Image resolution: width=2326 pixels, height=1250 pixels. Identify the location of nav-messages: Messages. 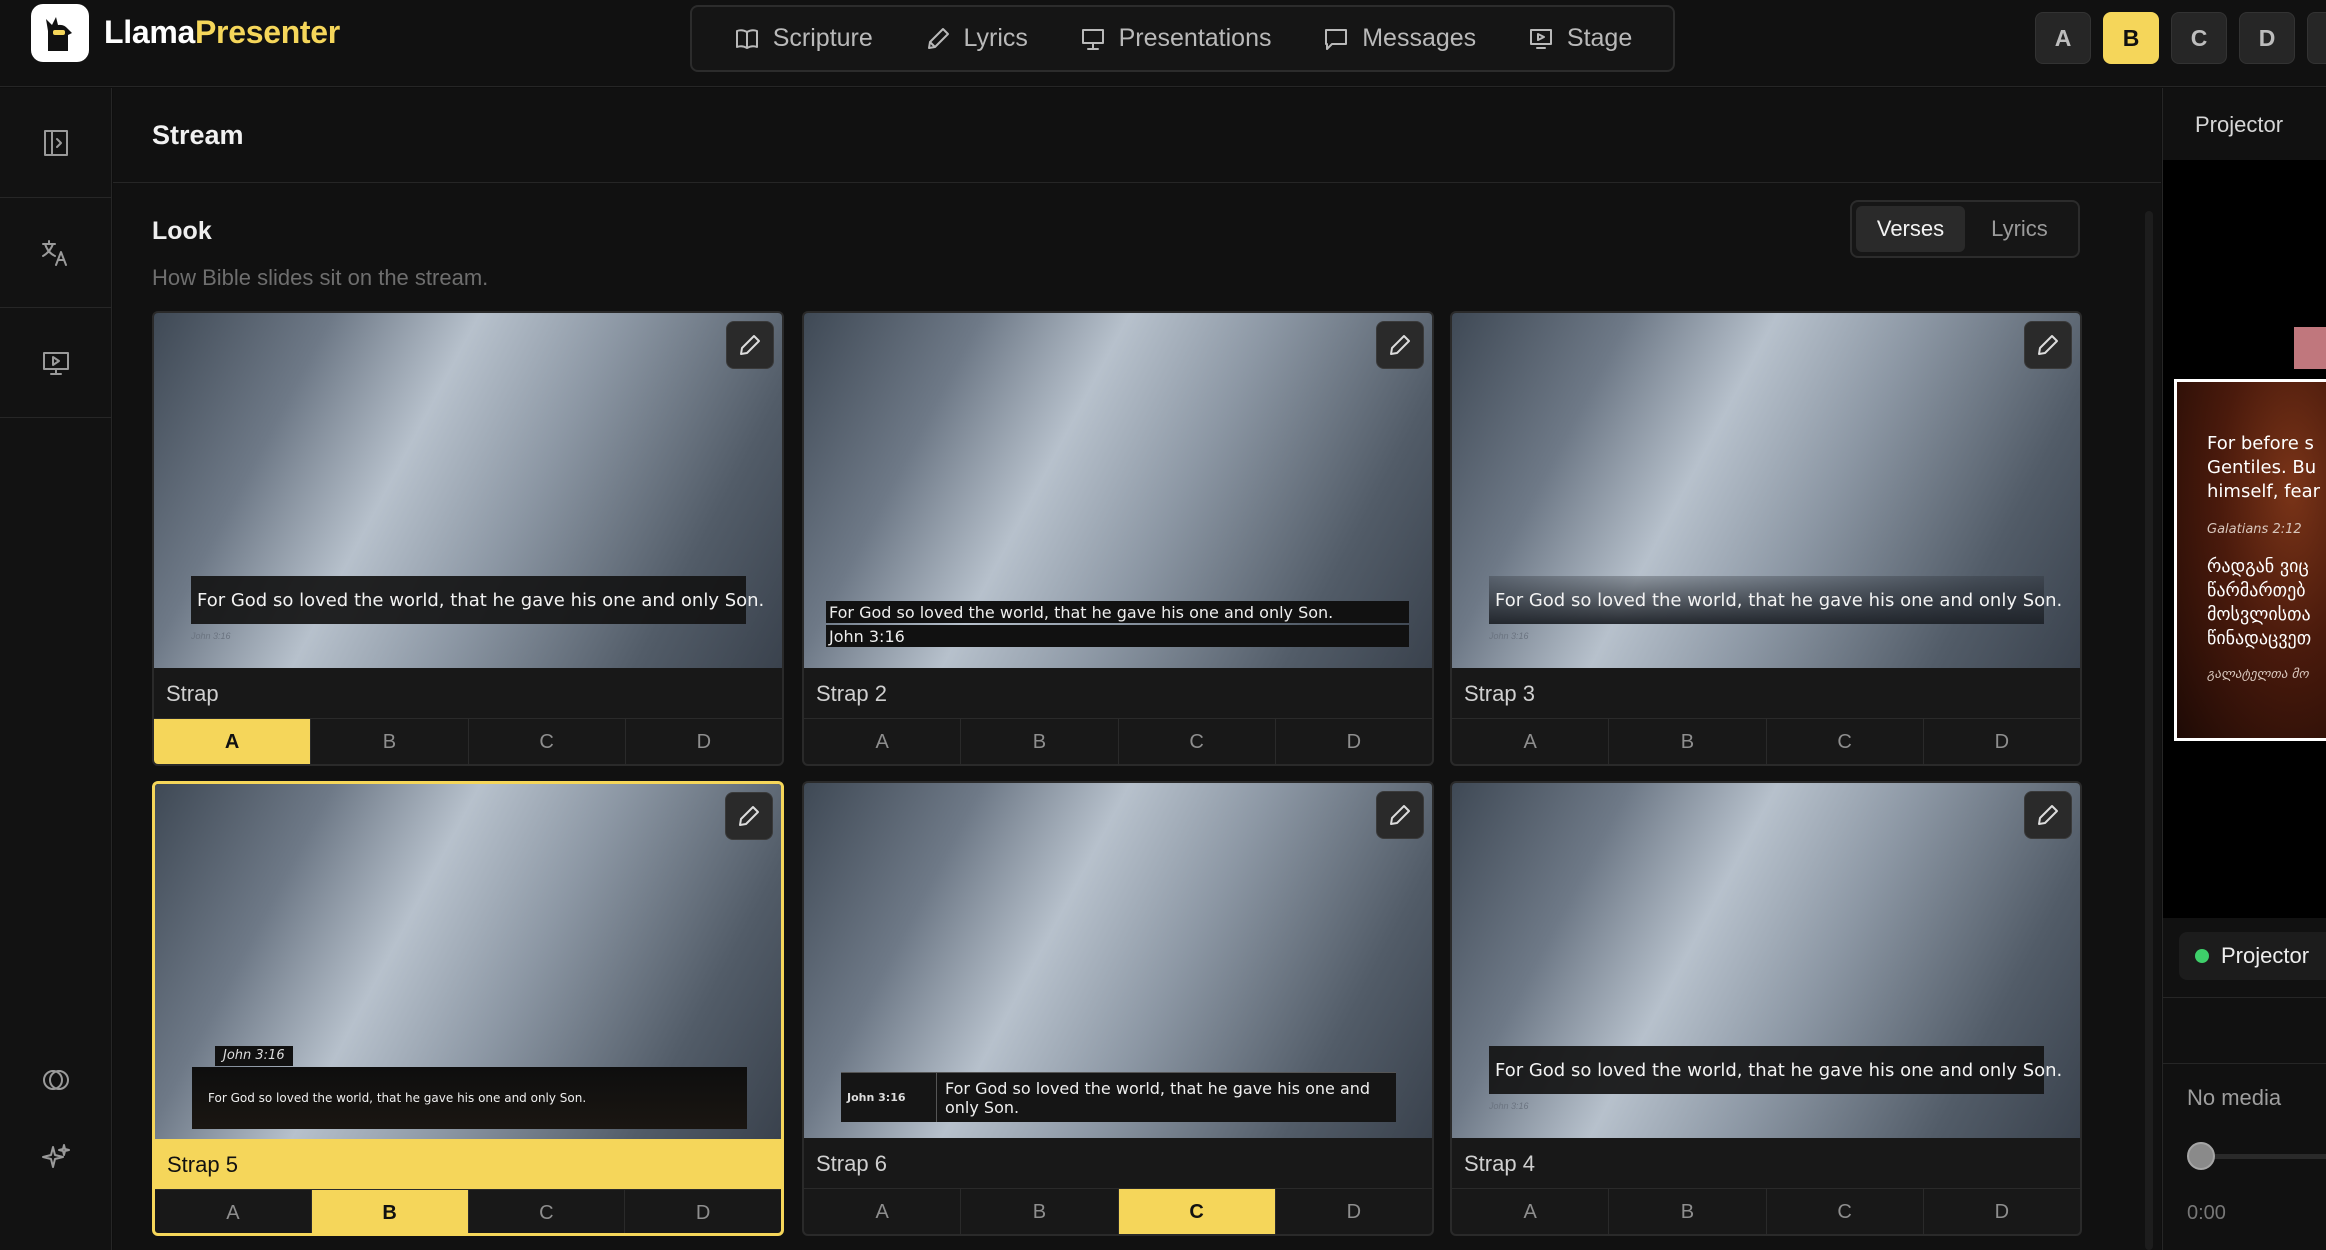
(1399, 38).